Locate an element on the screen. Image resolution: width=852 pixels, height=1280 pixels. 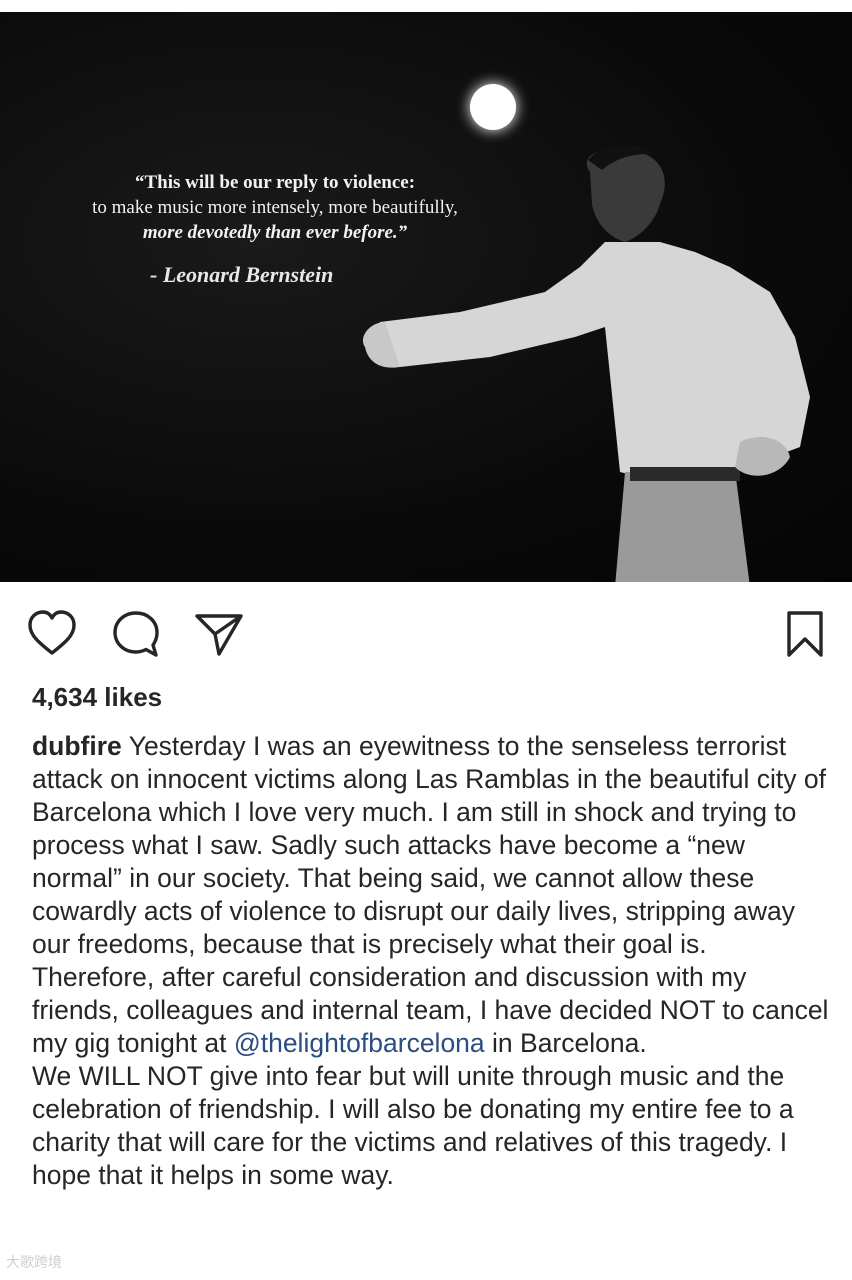
comment-icon is located at coordinates (136, 634).